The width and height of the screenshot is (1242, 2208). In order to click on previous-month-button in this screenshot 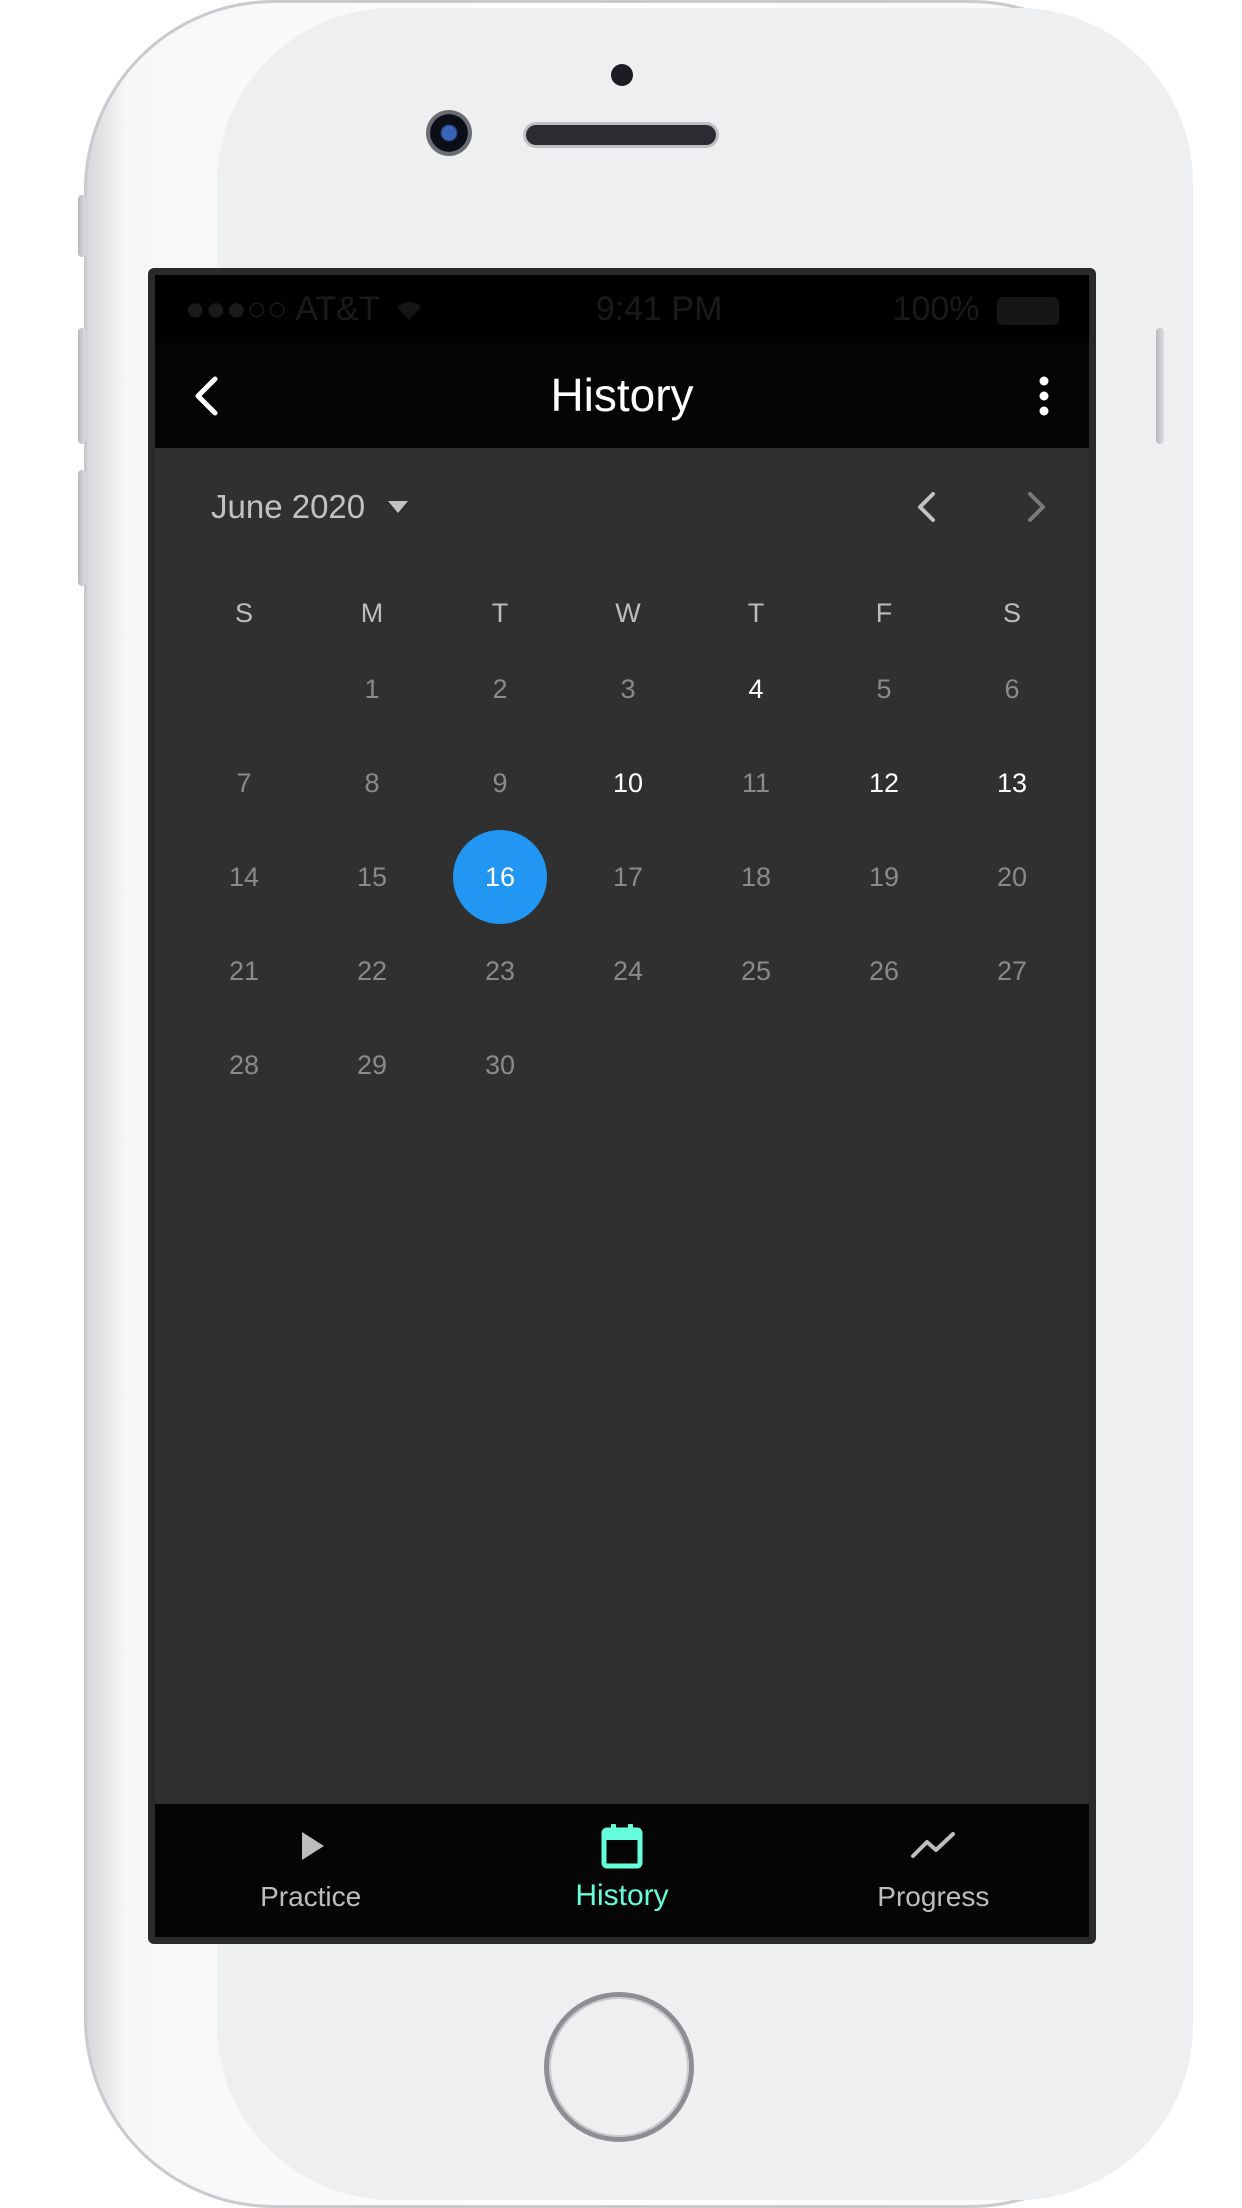, I will do `click(927, 507)`.